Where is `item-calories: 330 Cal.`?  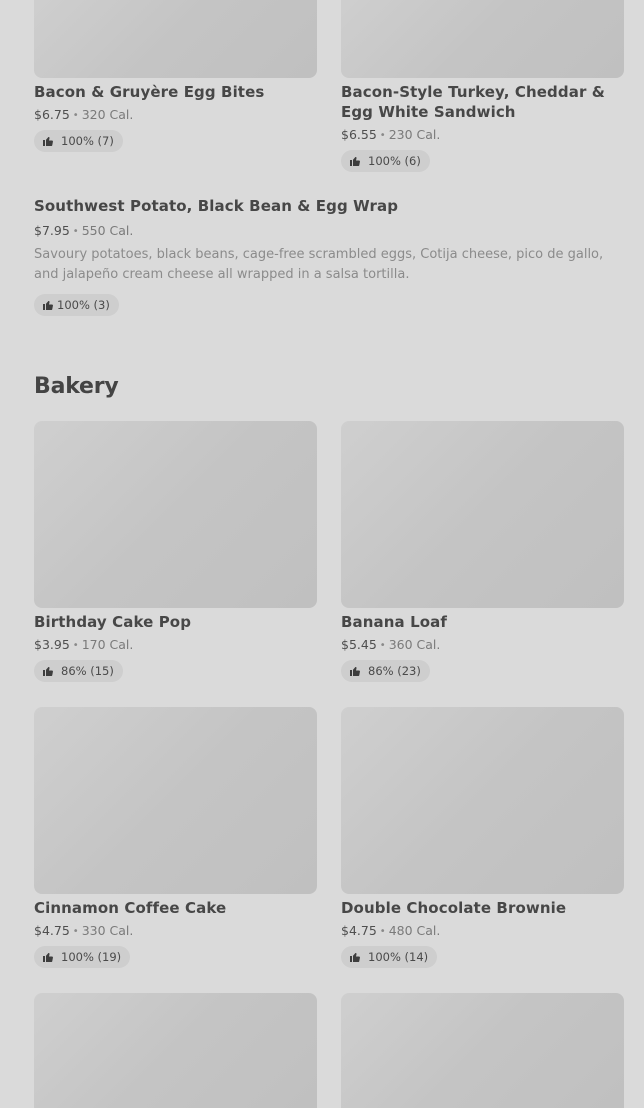
item-calories: 330 Cal. is located at coordinates (107, 930).